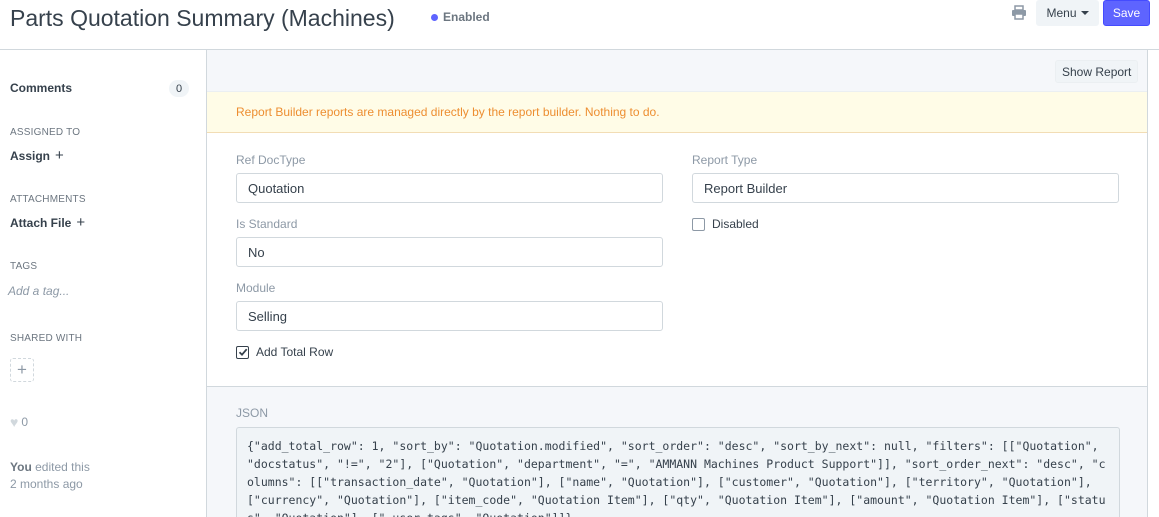  Describe the element at coordinates (677, 71) in the screenshot. I see `form-toolbar: Show Report` at that location.